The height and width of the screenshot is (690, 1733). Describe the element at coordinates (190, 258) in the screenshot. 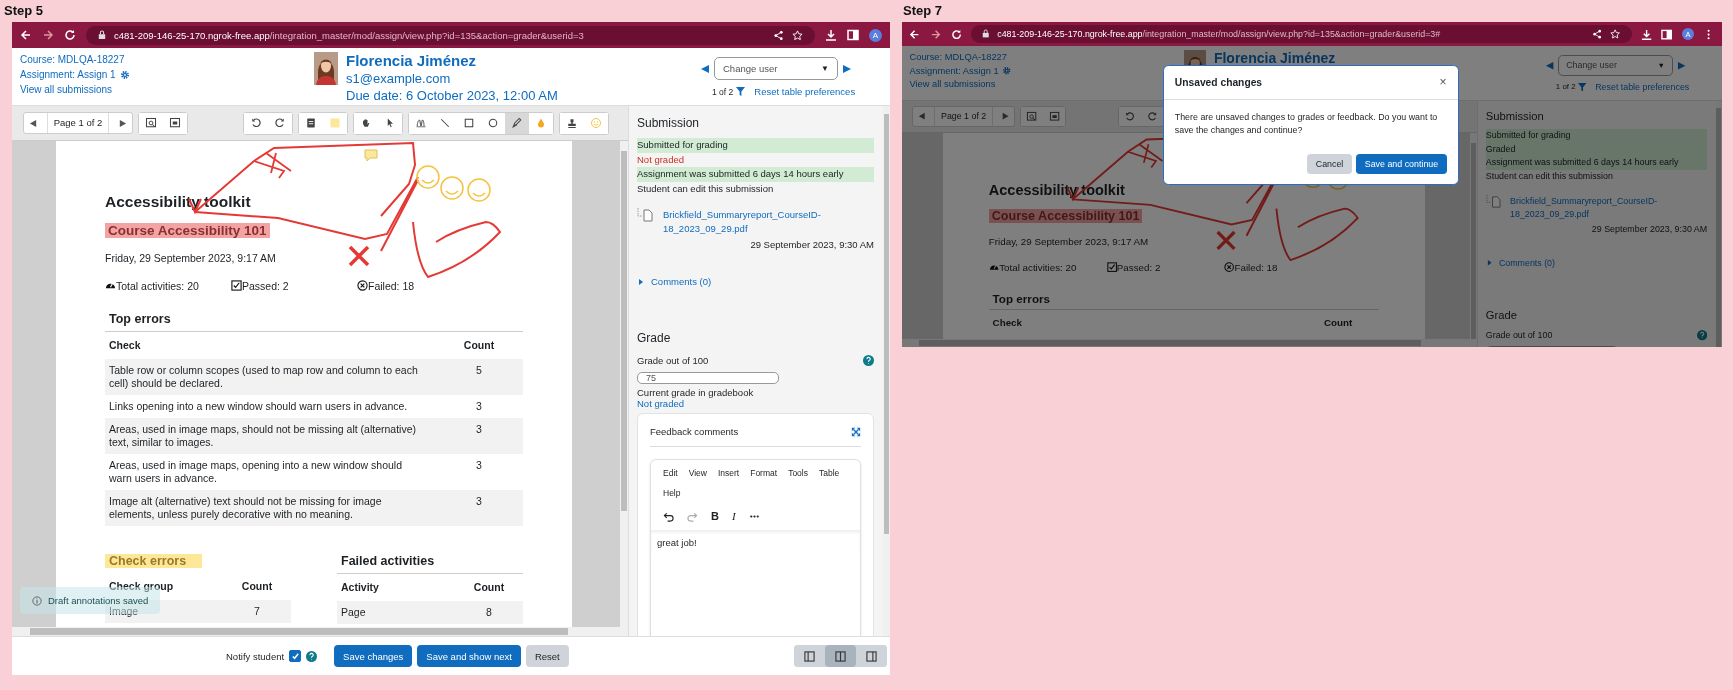

I see `report-date: Friday, 29 September 2023, 9:17 AM` at that location.